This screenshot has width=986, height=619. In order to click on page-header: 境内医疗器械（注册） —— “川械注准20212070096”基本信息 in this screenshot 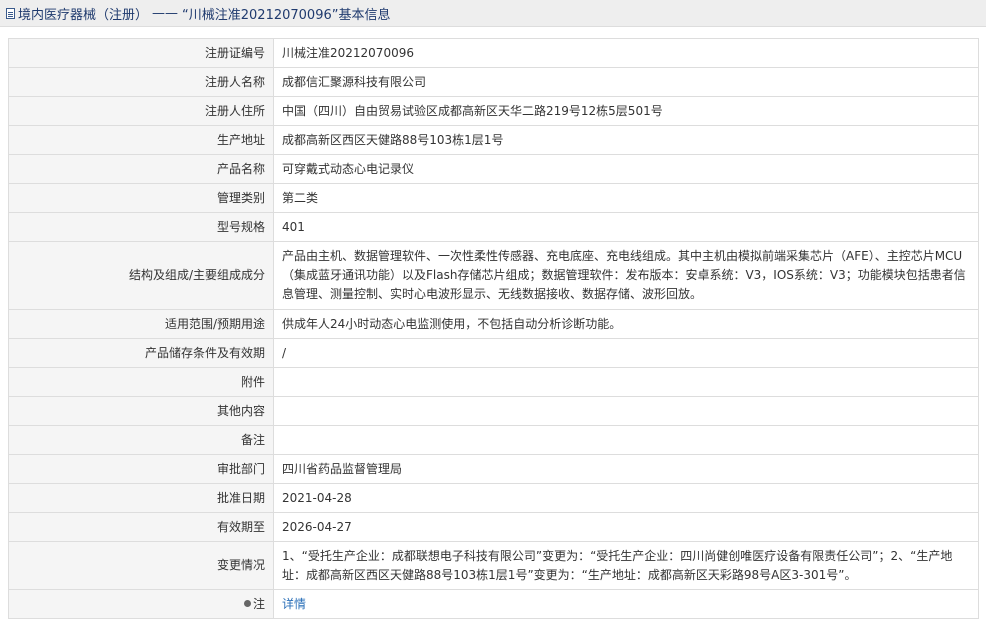, I will do `click(493, 13)`.